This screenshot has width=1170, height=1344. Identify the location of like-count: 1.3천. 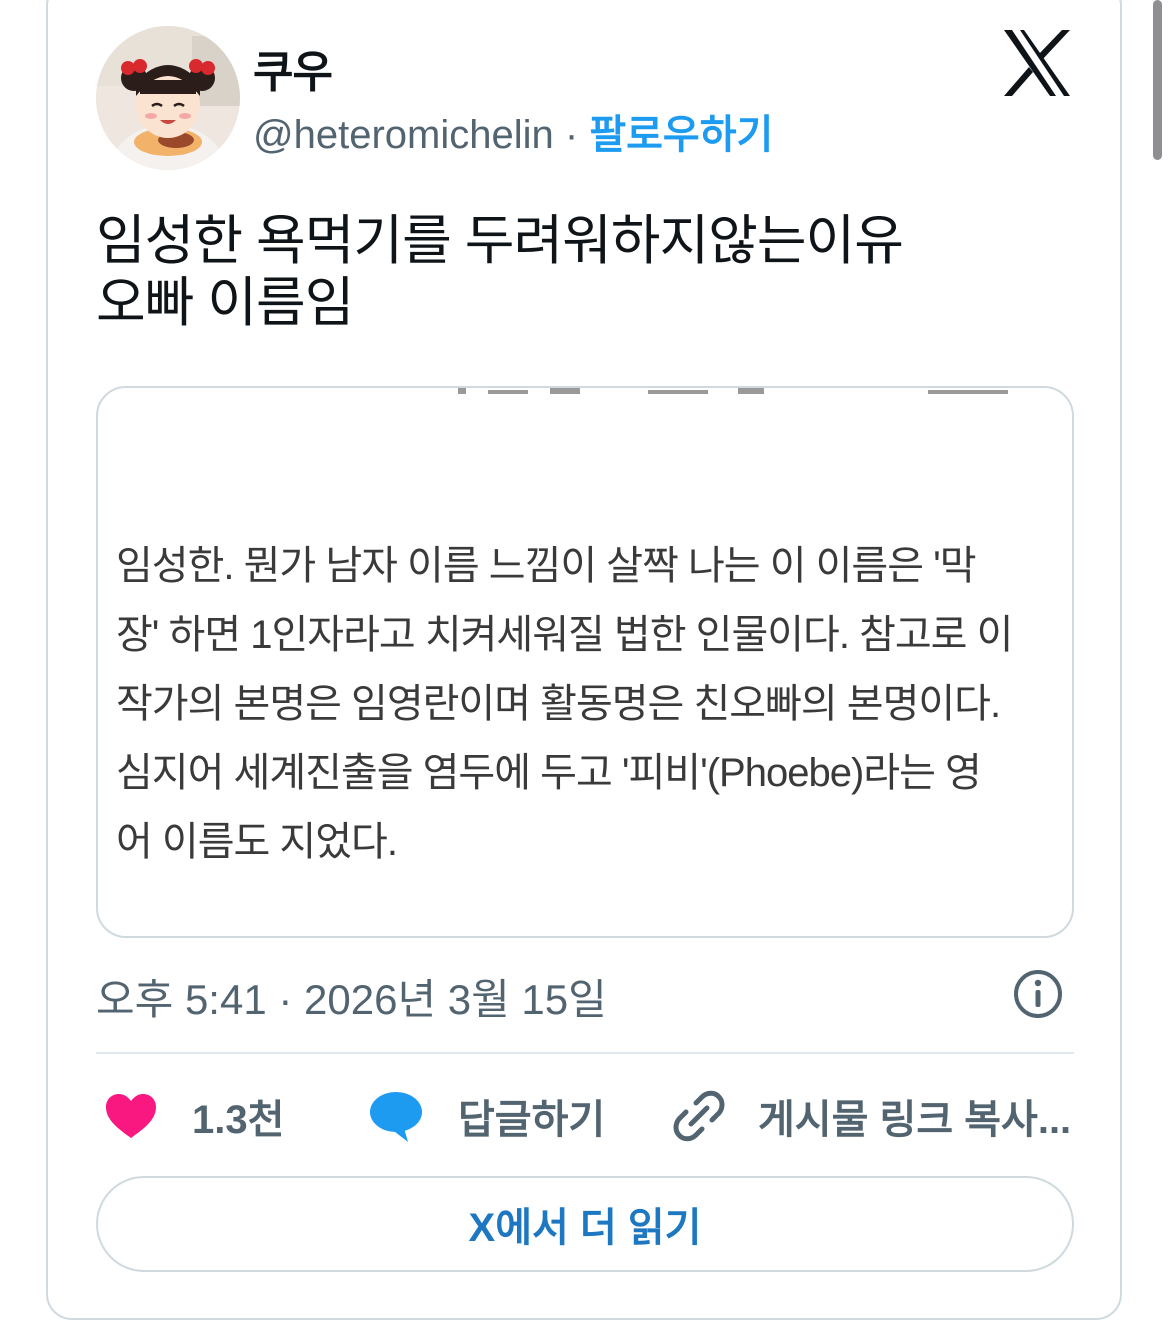
(238, 1120).